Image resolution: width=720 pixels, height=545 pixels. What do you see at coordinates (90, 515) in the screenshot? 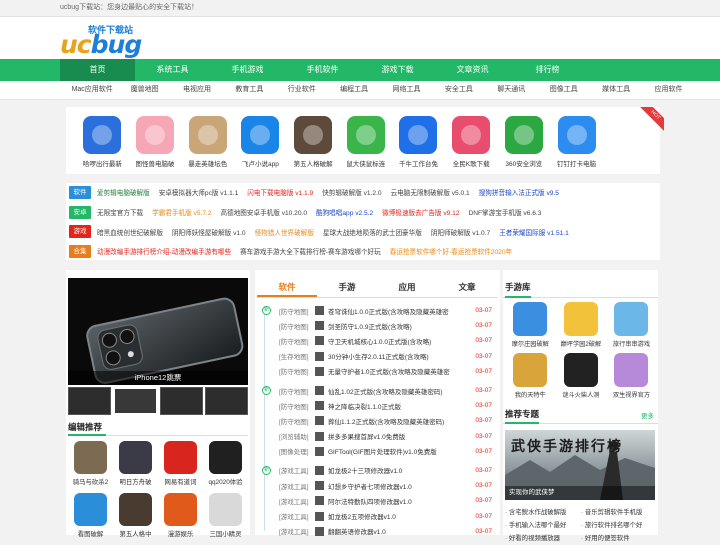
I see `editor-pick-item: 看图破解` at bounding box center [90, 515].